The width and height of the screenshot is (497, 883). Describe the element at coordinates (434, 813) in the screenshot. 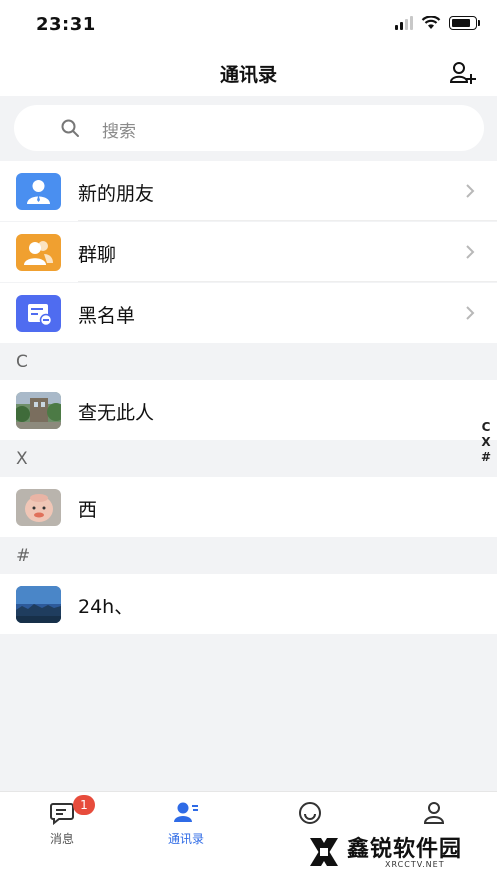

I see `person-icon` at that location.